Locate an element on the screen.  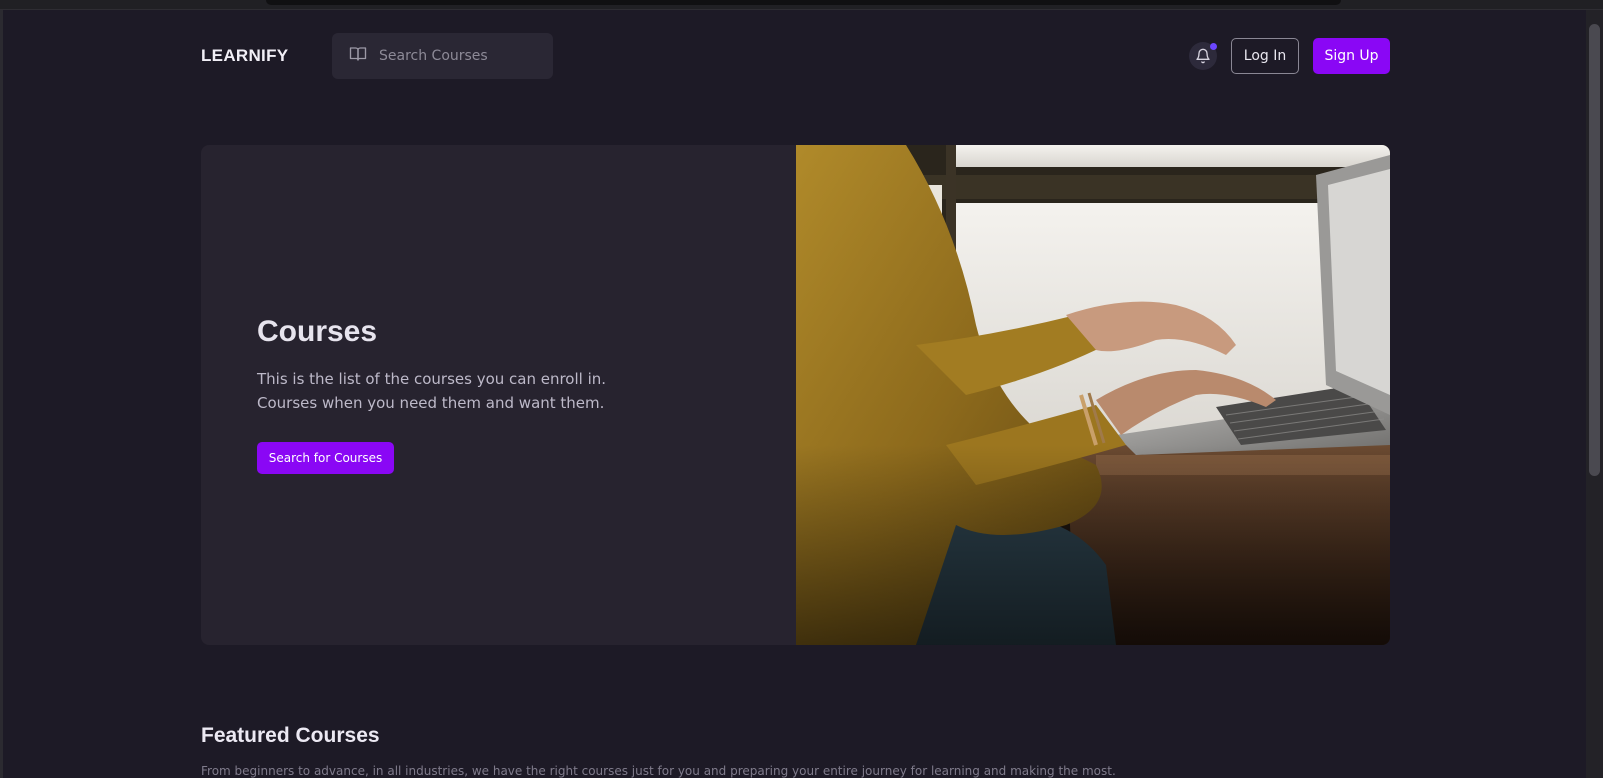
scrollbar-thumb is located at coordinates (1594, 250).